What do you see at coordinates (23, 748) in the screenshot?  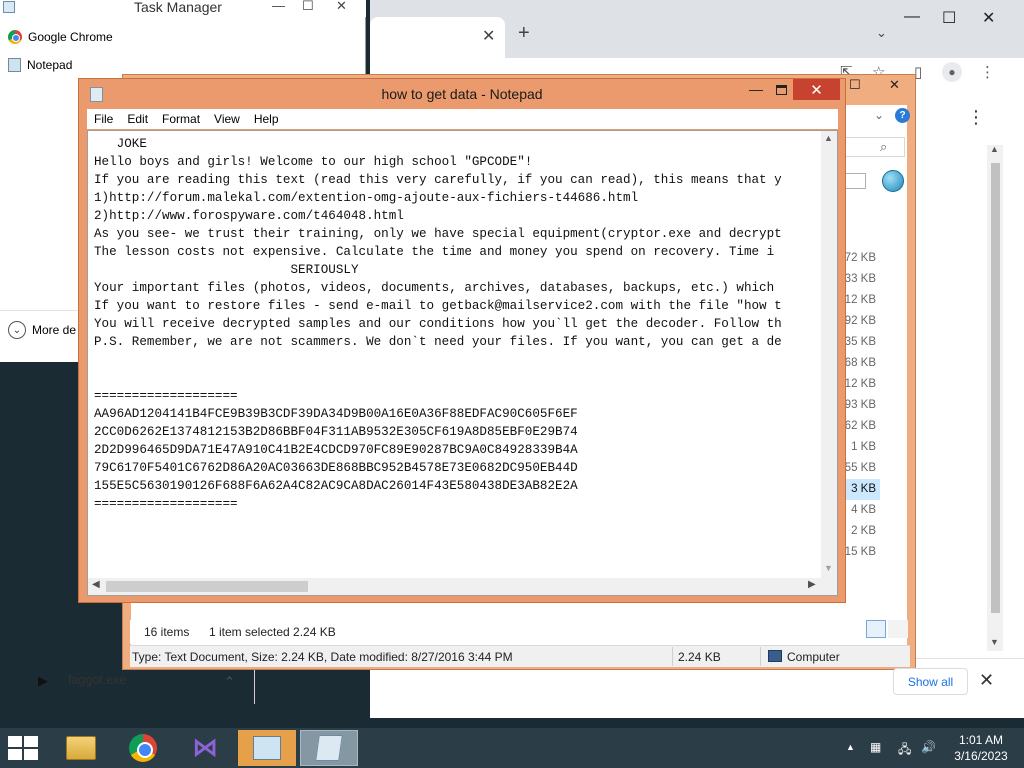 I see `start-button` at bounding box center [23, 748].